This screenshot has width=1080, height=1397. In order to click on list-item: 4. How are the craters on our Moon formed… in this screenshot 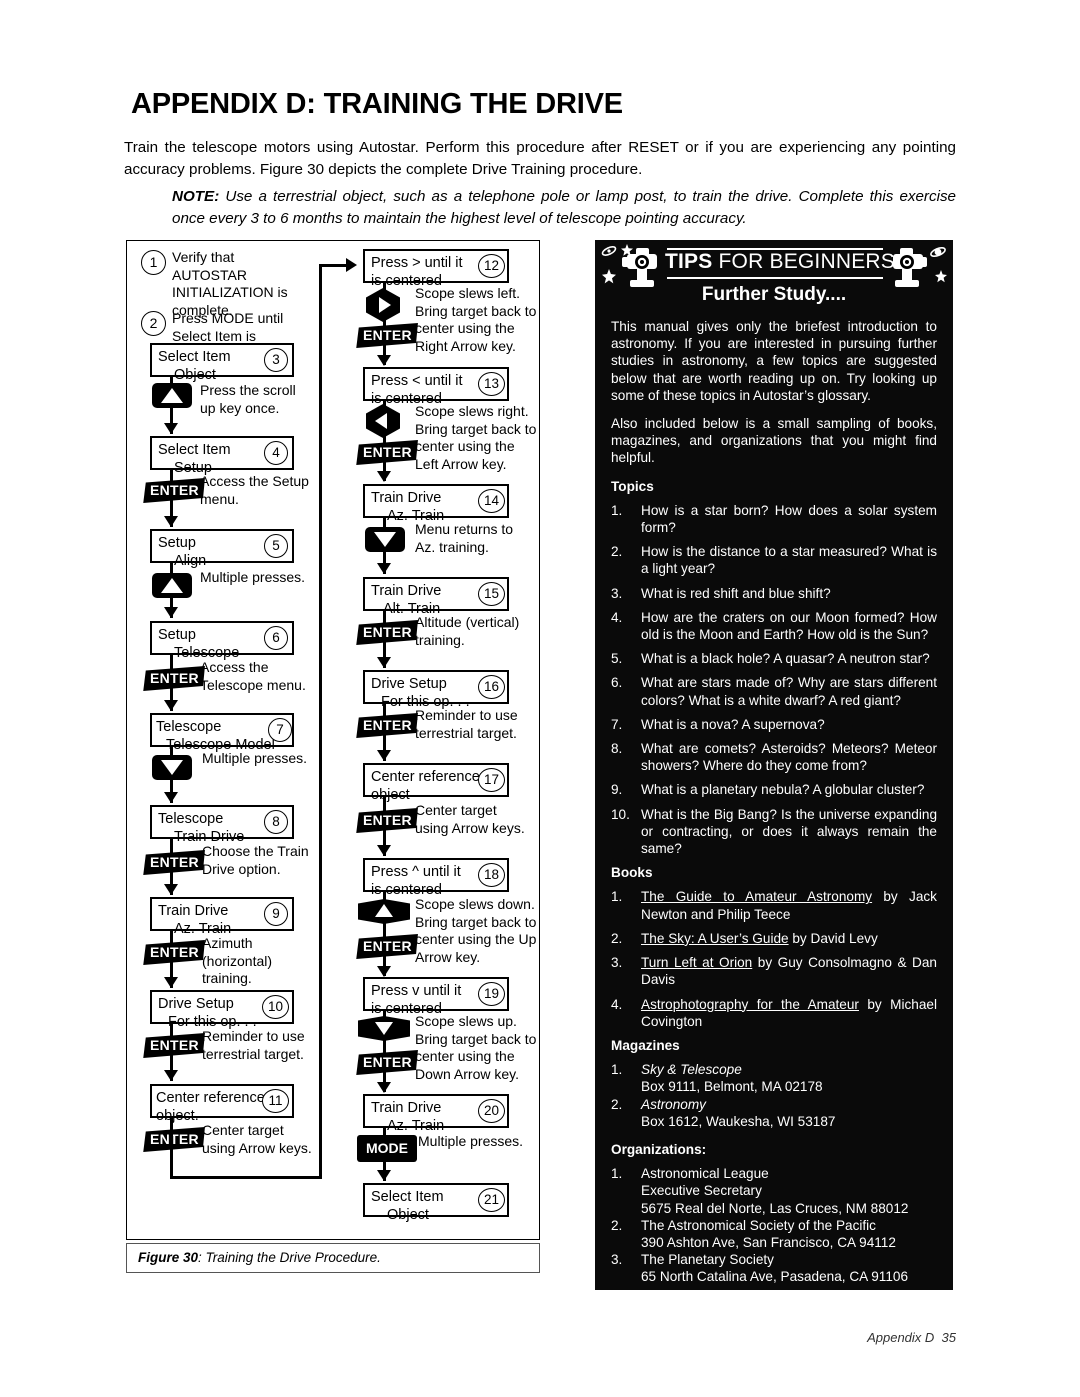, I will do `click(774, 626)`.